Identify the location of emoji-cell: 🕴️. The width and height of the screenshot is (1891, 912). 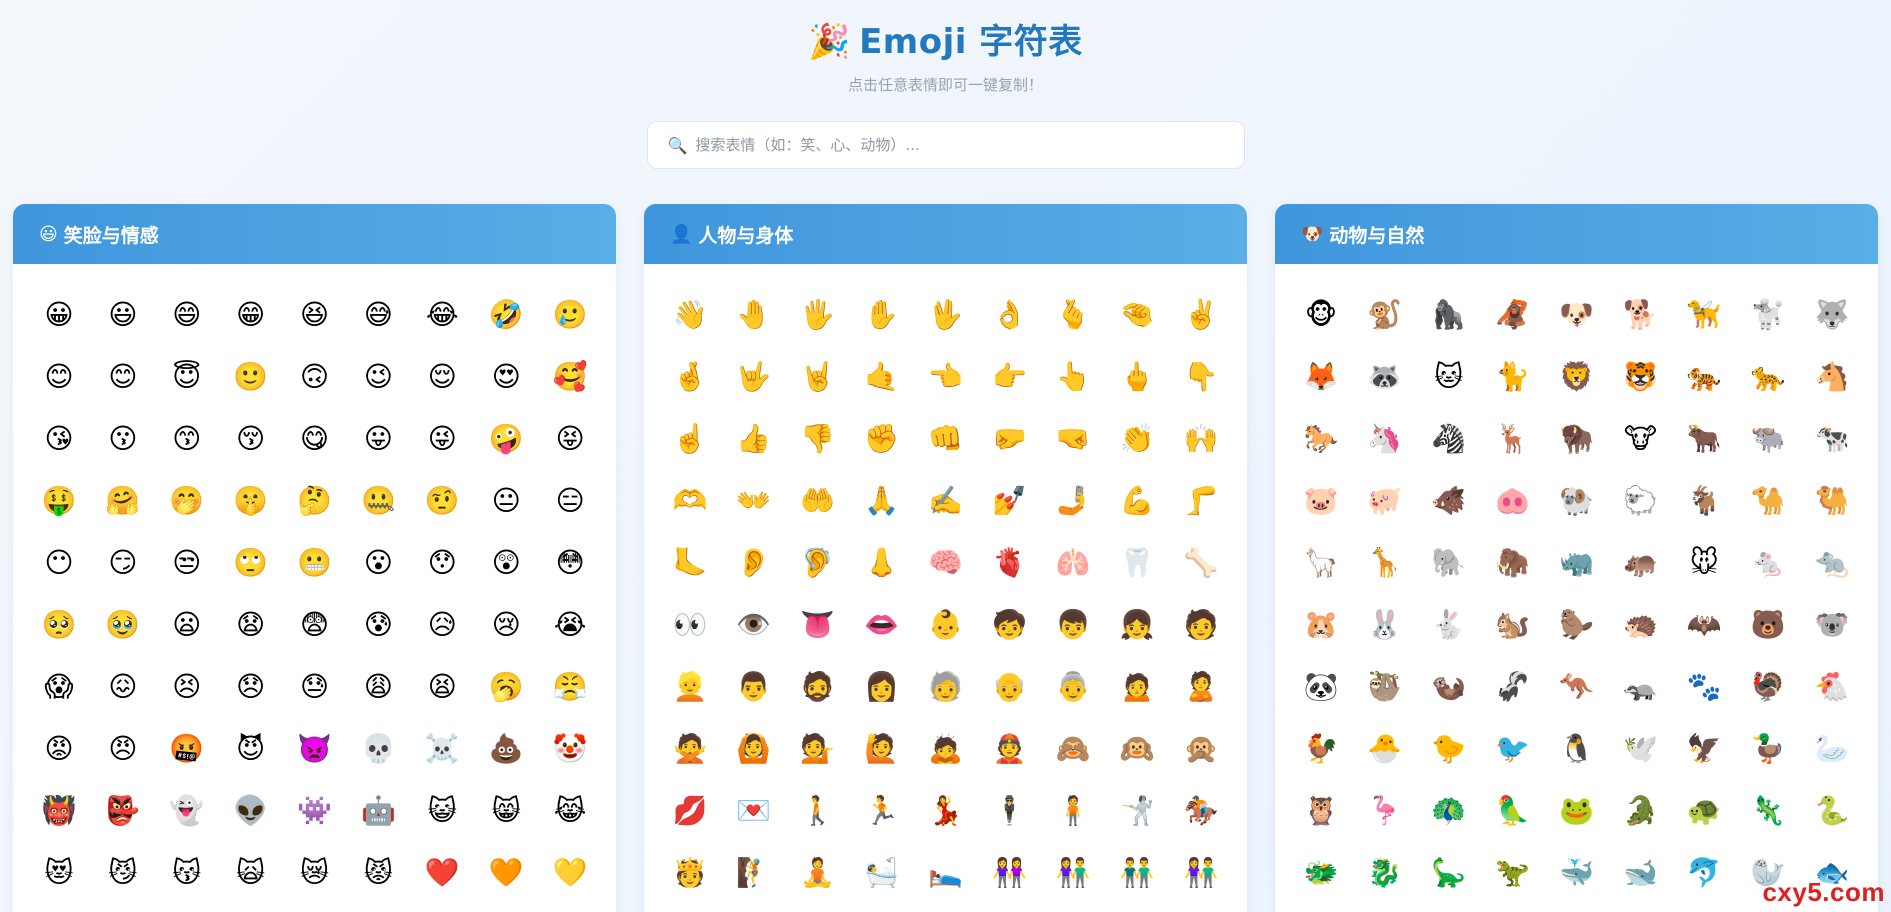
(1009, 810).